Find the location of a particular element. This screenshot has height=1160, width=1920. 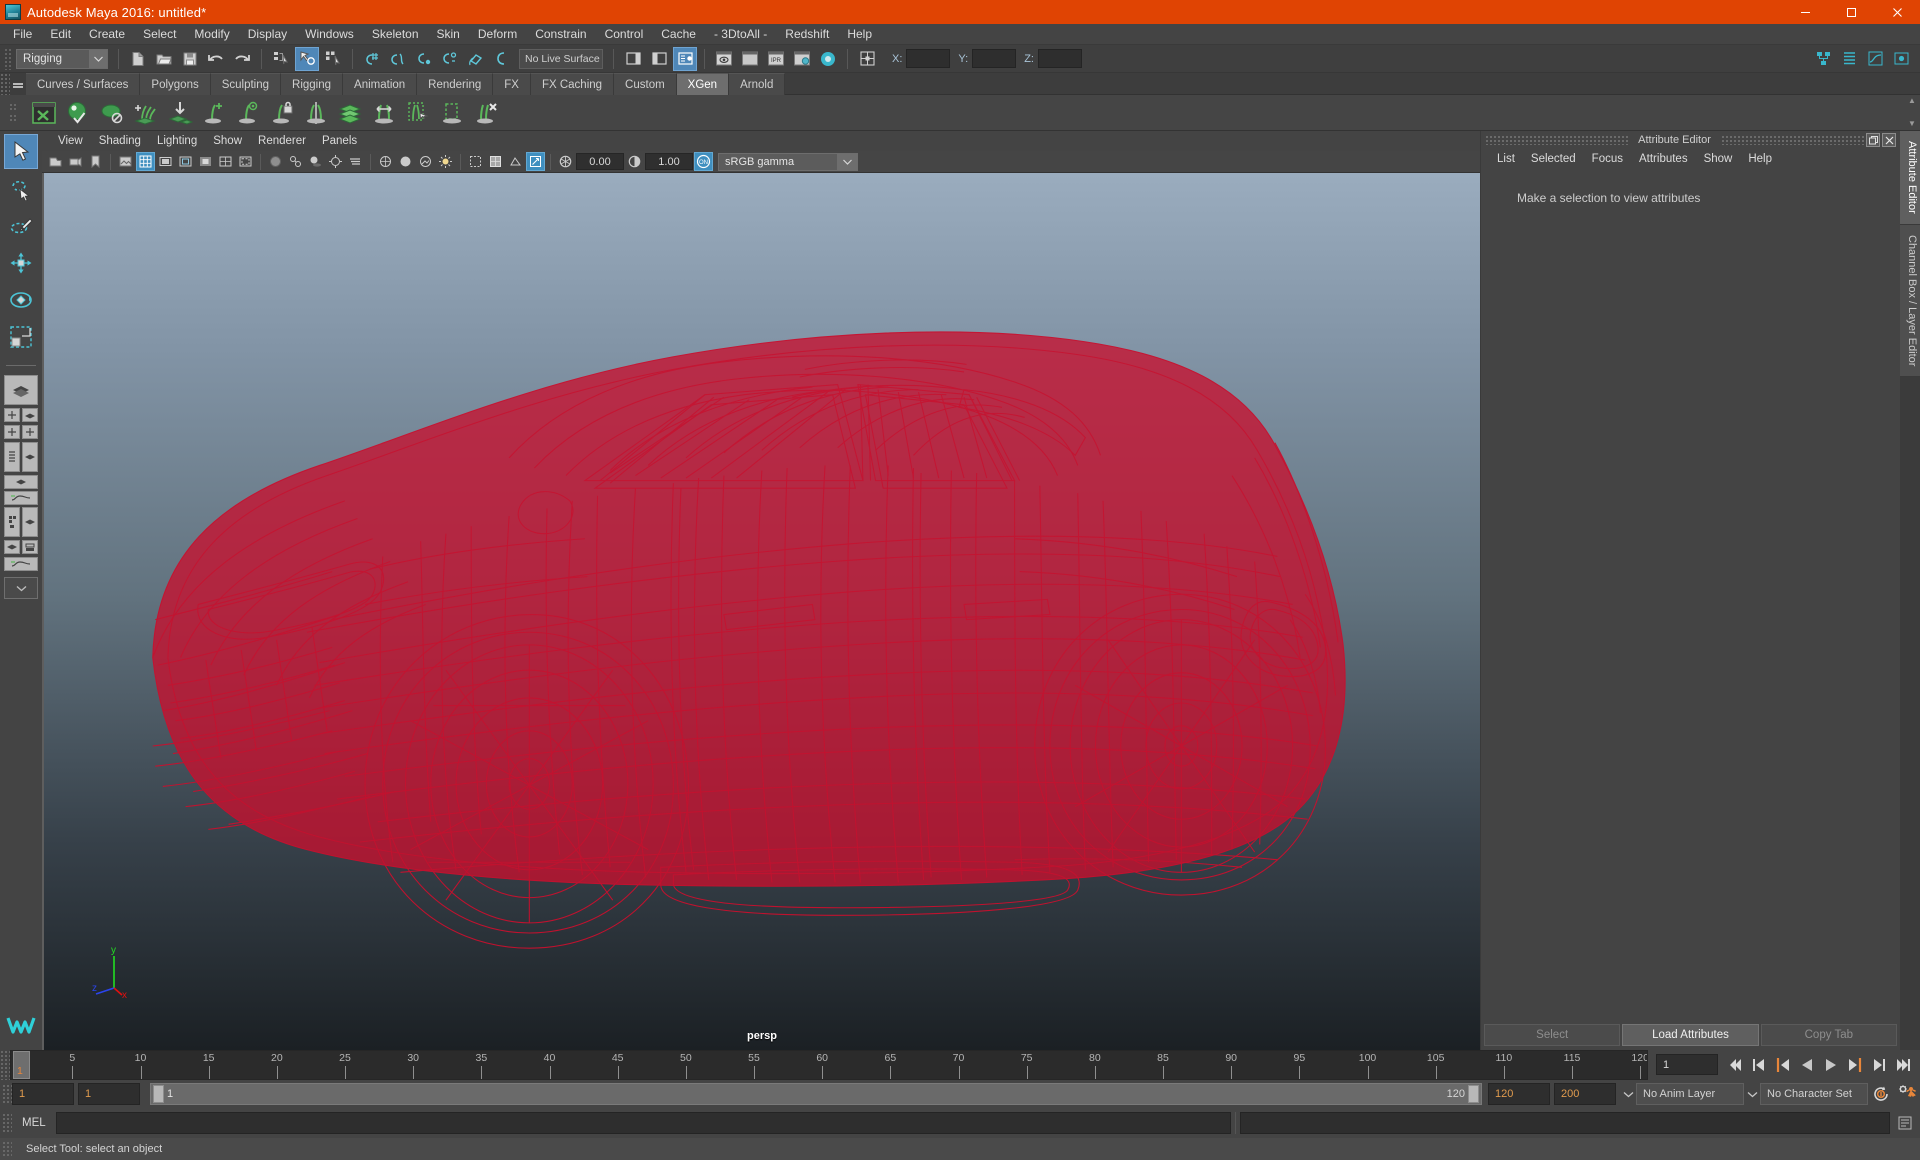

hypergraph-icon is located at coordinates (1823, 59).